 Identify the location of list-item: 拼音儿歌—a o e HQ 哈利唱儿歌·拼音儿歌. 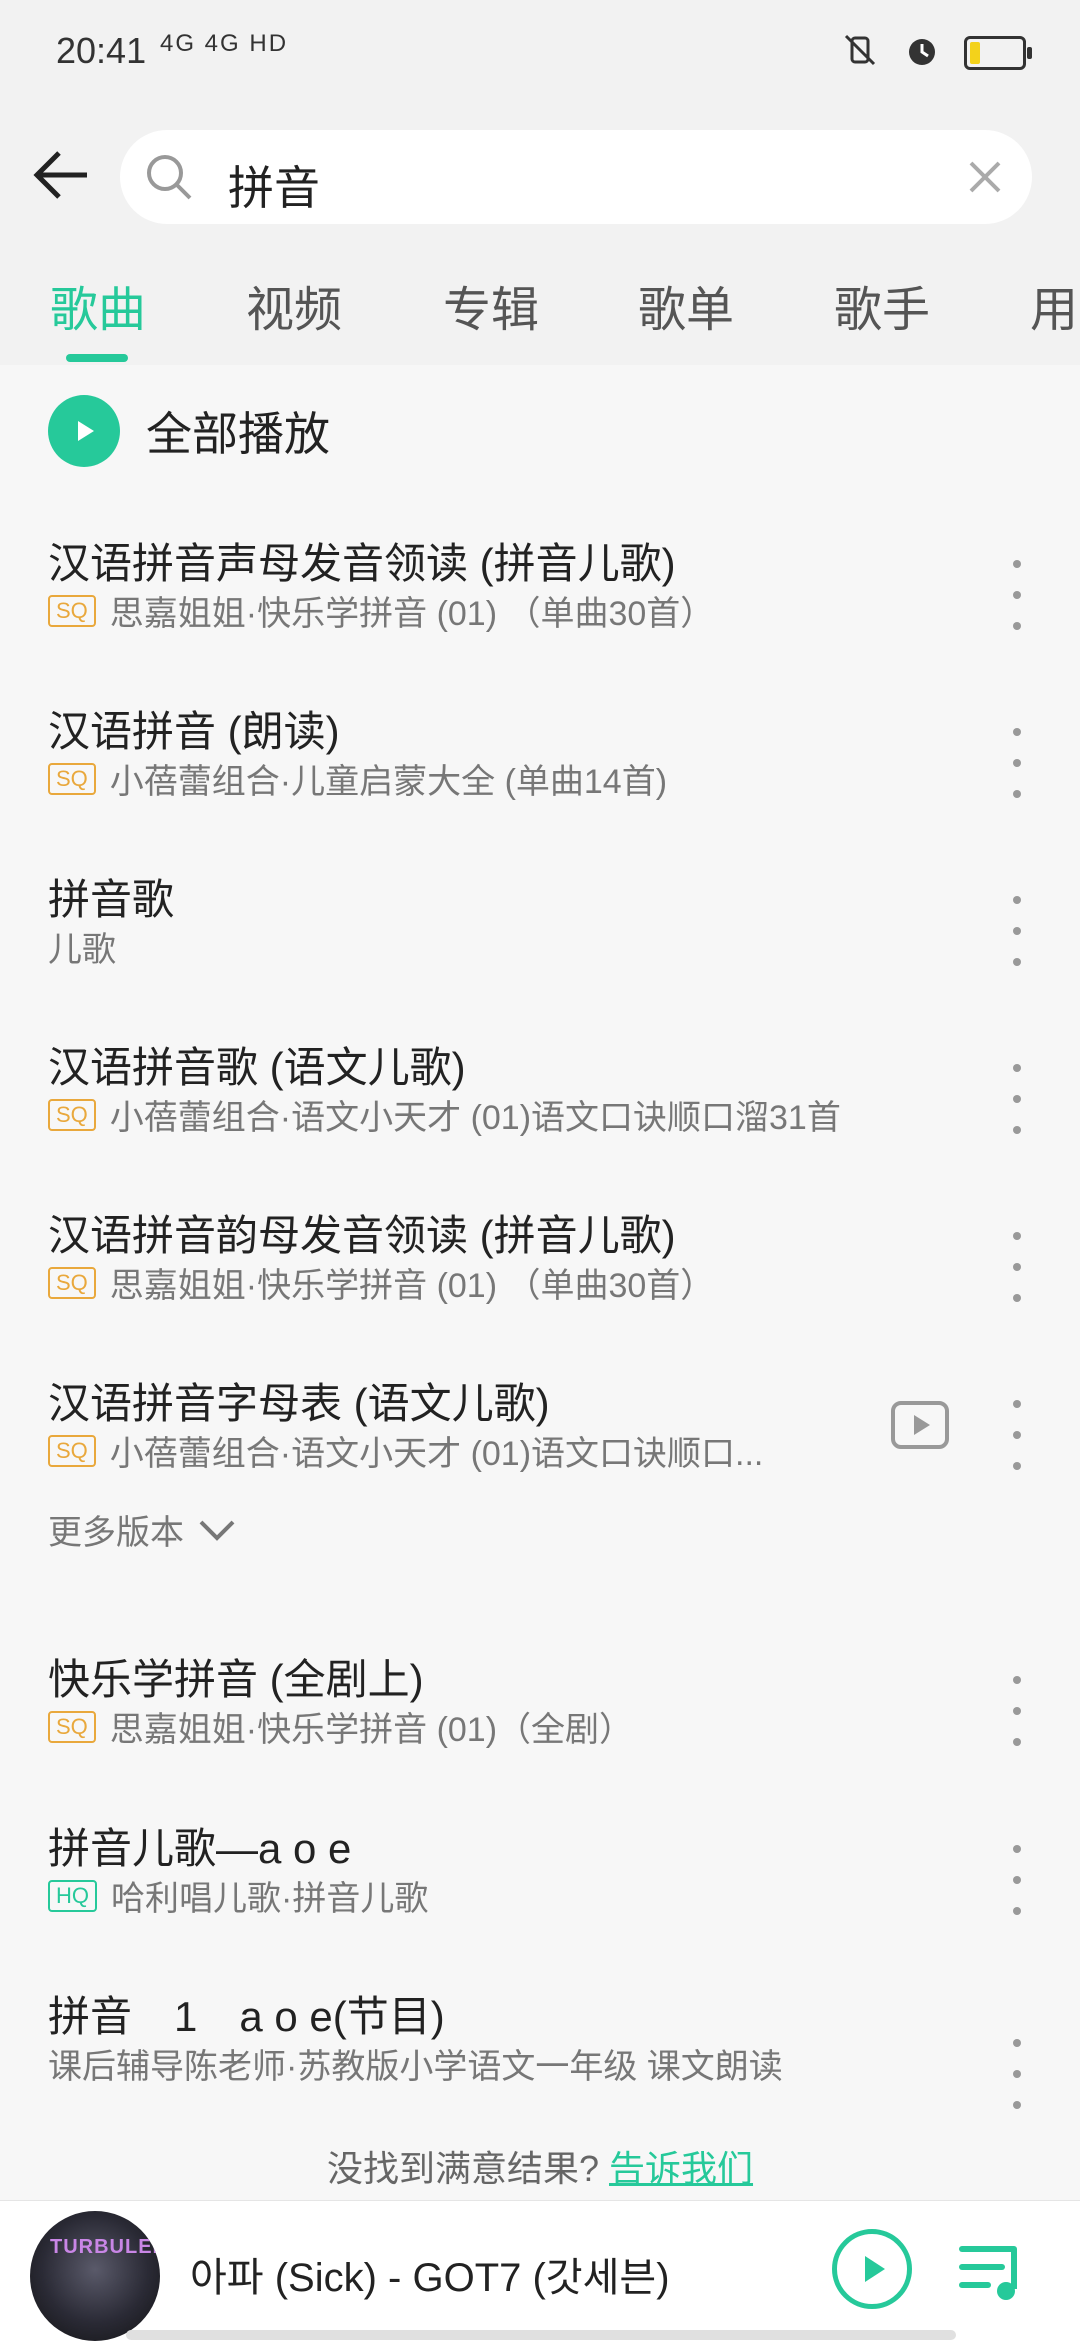
(540, 1895).